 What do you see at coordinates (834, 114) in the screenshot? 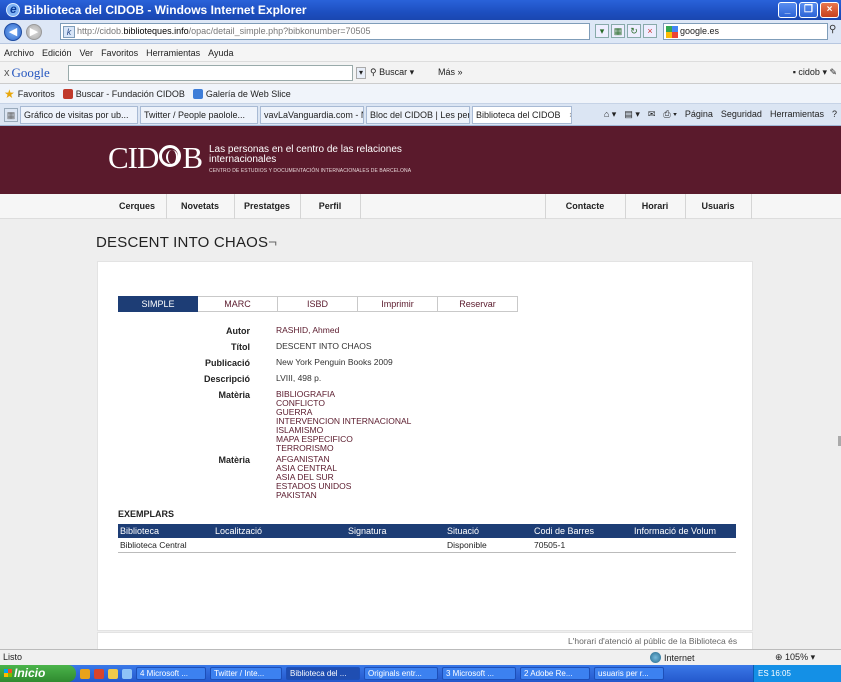
I see `help-icon: ?` at bounding box center [834, 114].